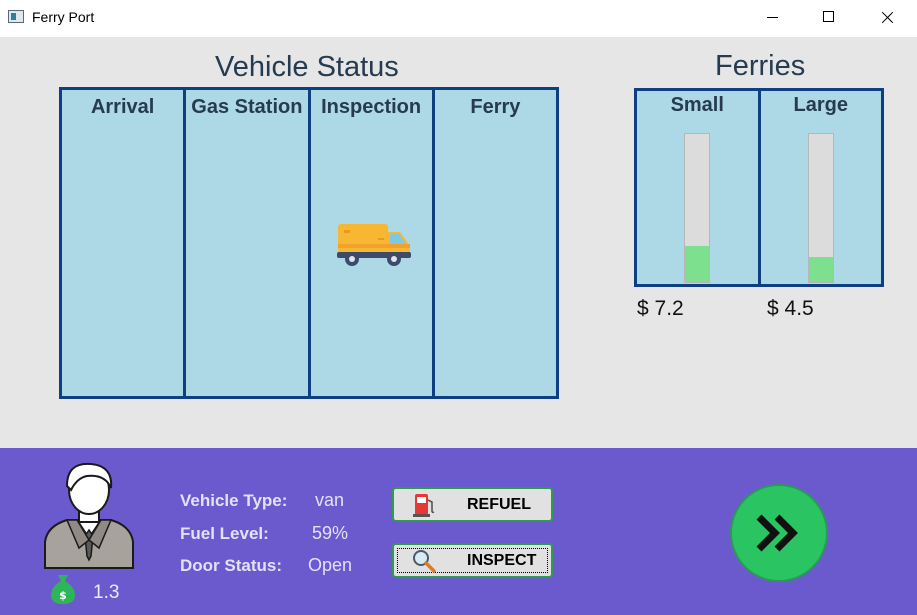 This screenshot has width=917, height=615. What do you see at coordinates (63, 17) in the screenshot?
I see `window-title: Ferry Port` at bounding box center [63, 17].